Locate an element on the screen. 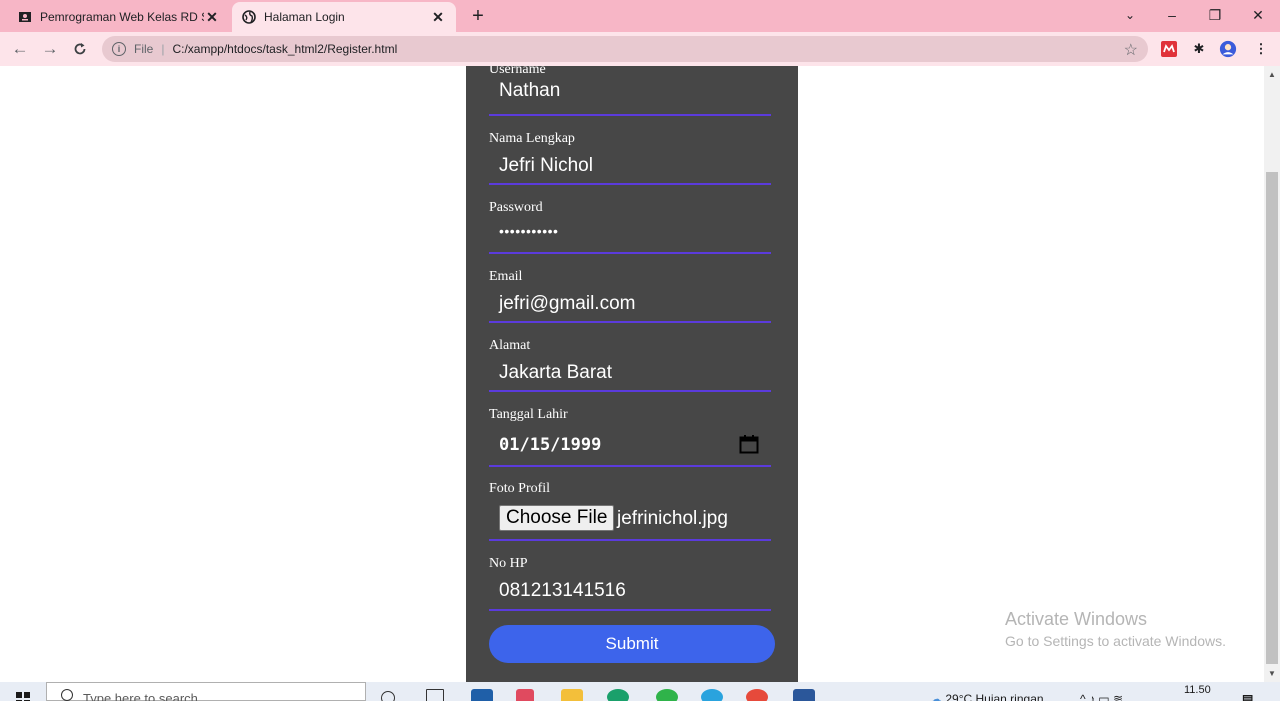 This screenshot has height=701, width=1280. fullname-input: Jefri Nichol is located at coordinates (546, 166).